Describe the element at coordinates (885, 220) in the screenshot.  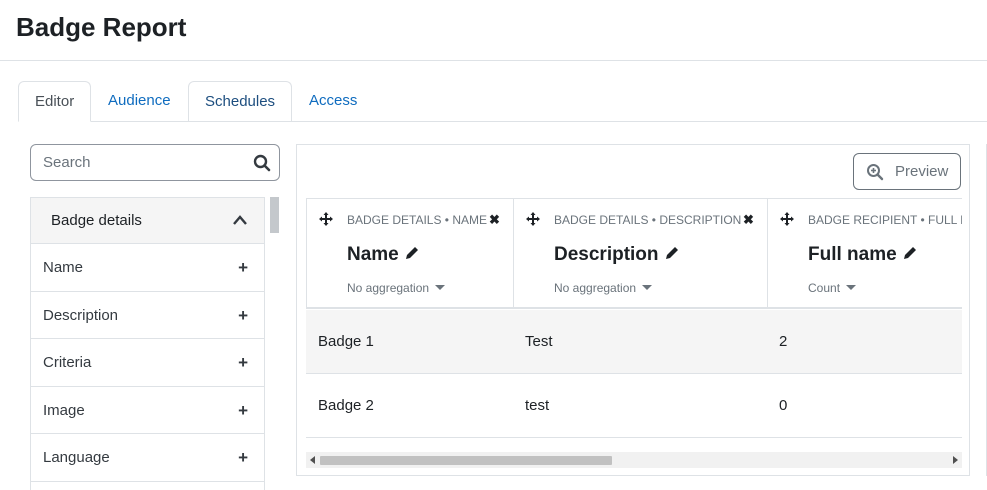
I see `column-source: BADGE RECIPIENT • FULL N` at that location.